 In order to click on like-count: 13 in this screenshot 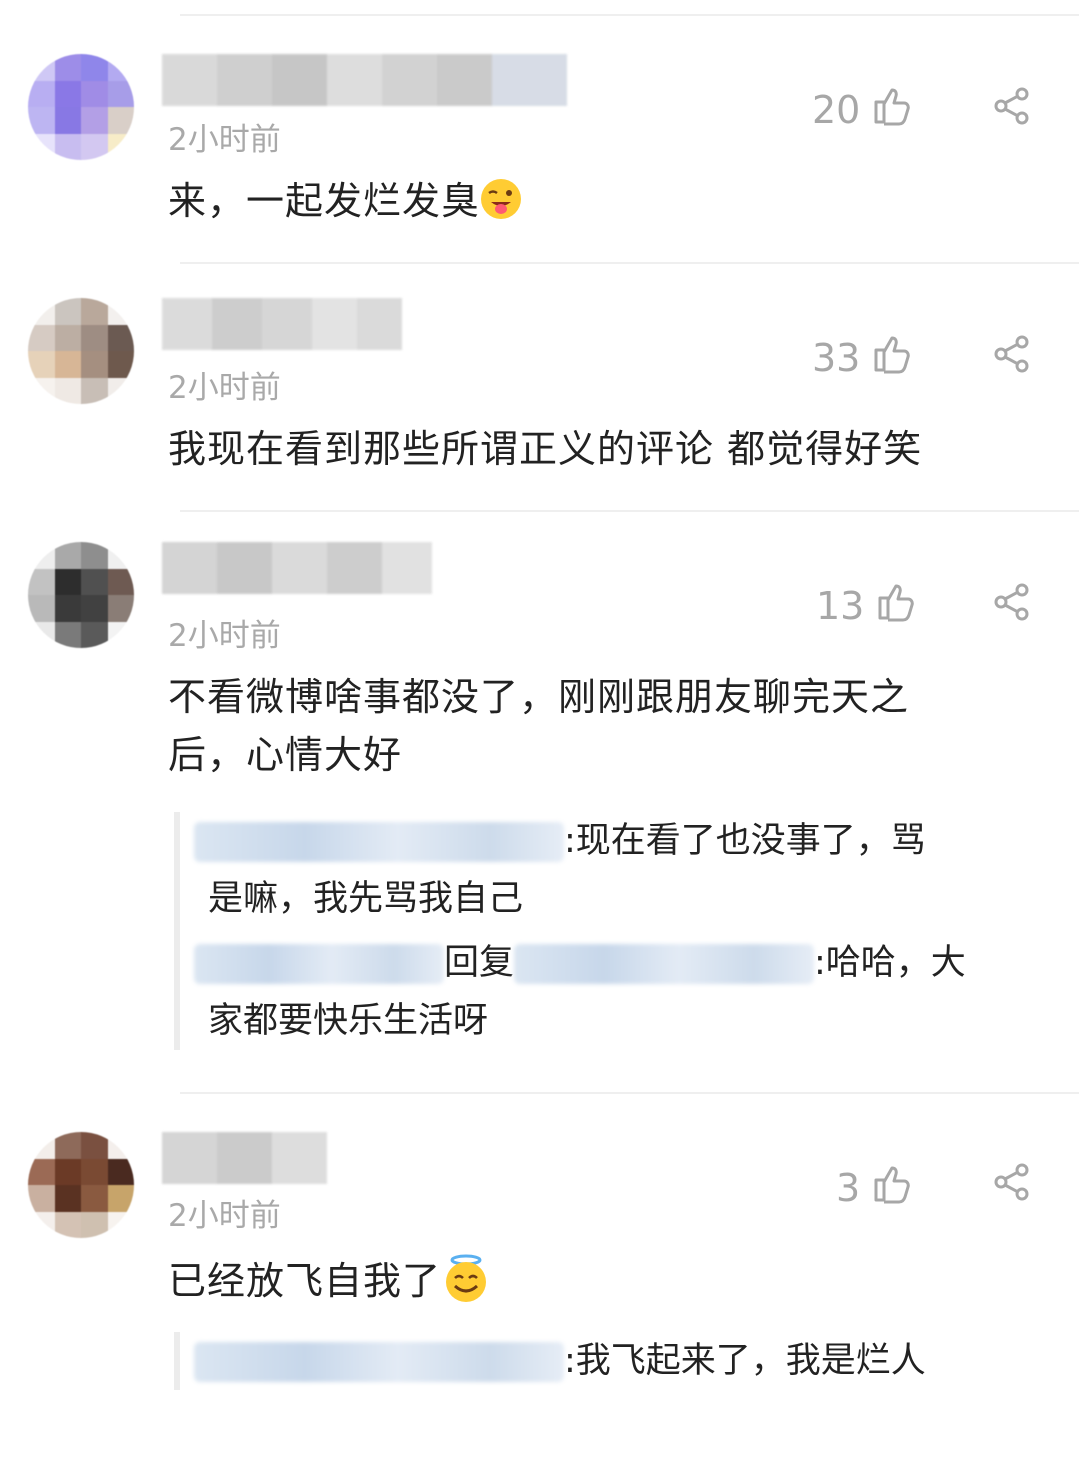, I will do `click(840, 605)`.